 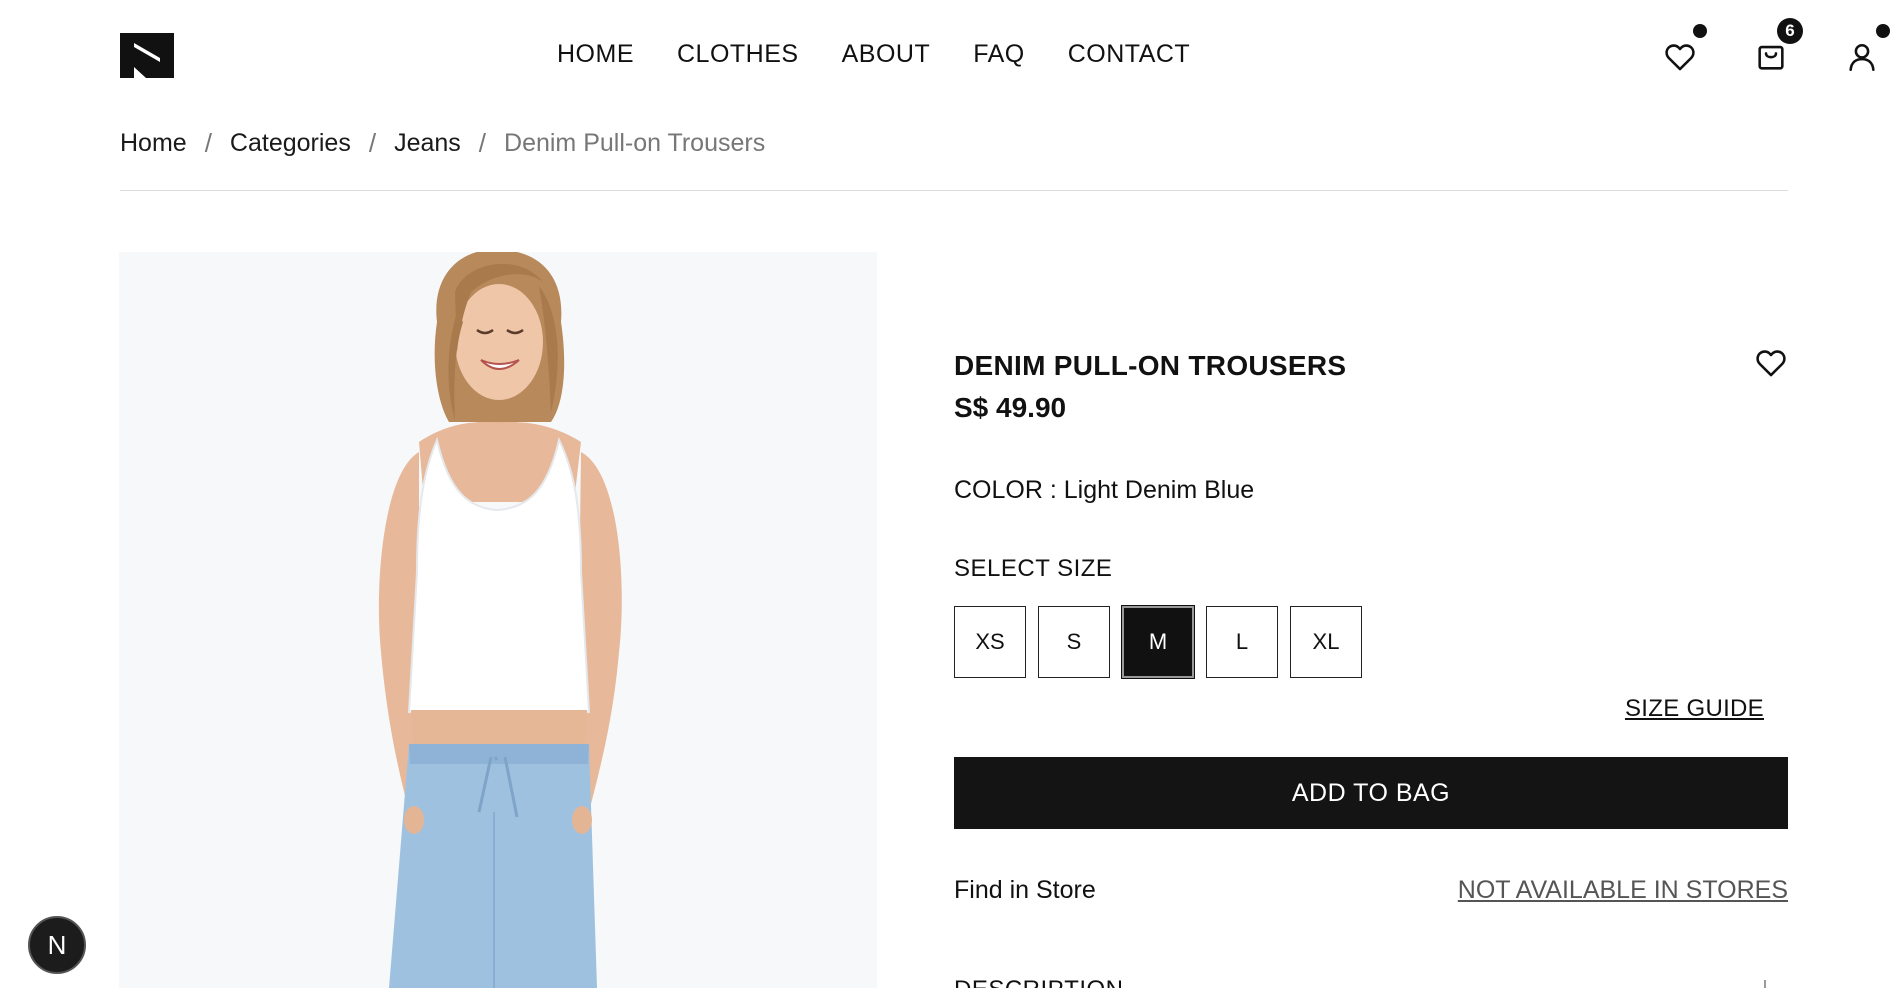 I want to click on heart-icon, so click(x=1771, y=363).